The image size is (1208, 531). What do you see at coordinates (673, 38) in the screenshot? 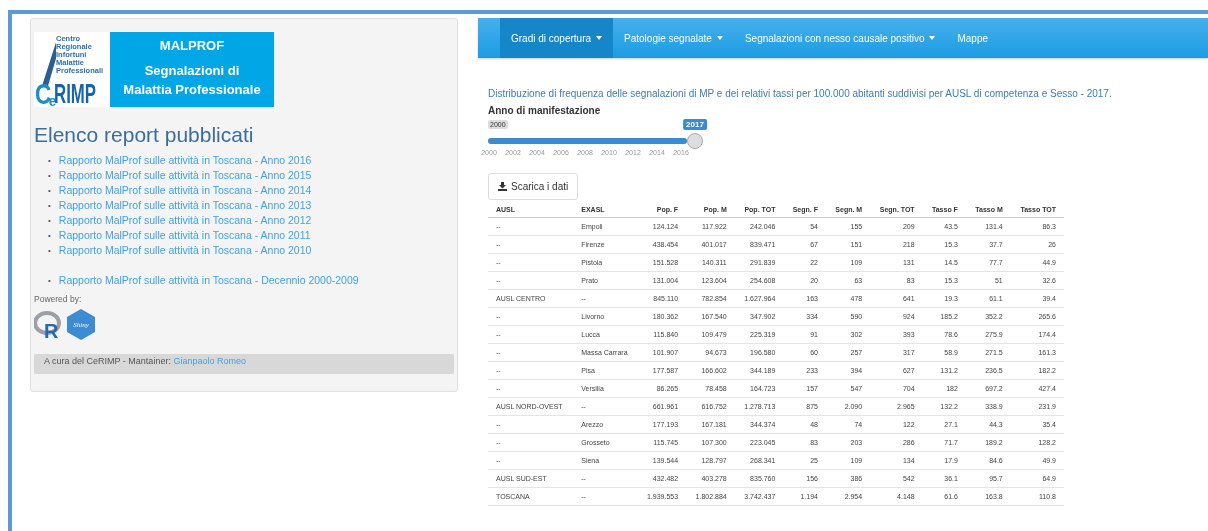
I see `nav-menu-item: Patologie segnalate` at bounding box center [673, 38].